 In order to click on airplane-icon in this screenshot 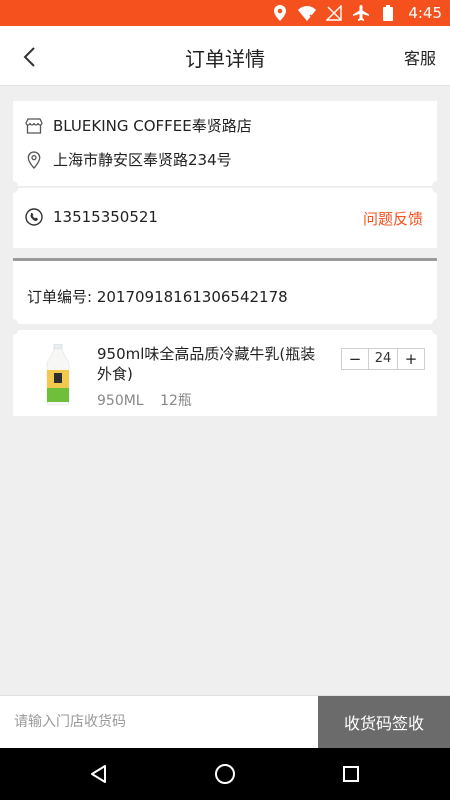, I will do `click(361, 13)`.